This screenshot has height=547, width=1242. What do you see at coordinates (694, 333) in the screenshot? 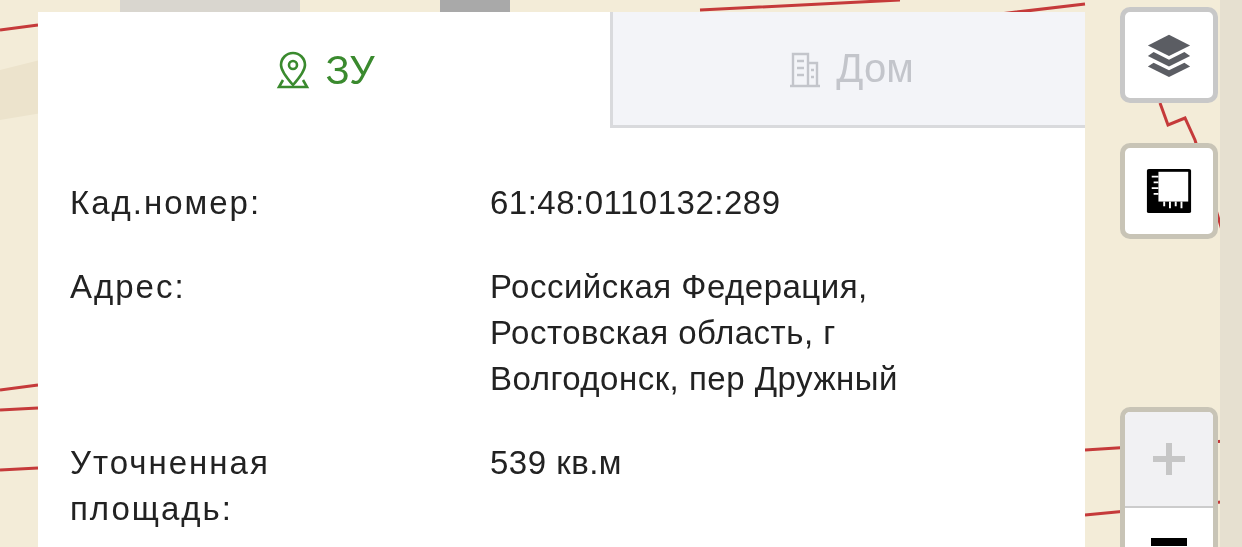
I see `field-value: Российская Федерация, Ростовская область, г Волгодонск, пер Дружный` at bounding box center [694, 333].